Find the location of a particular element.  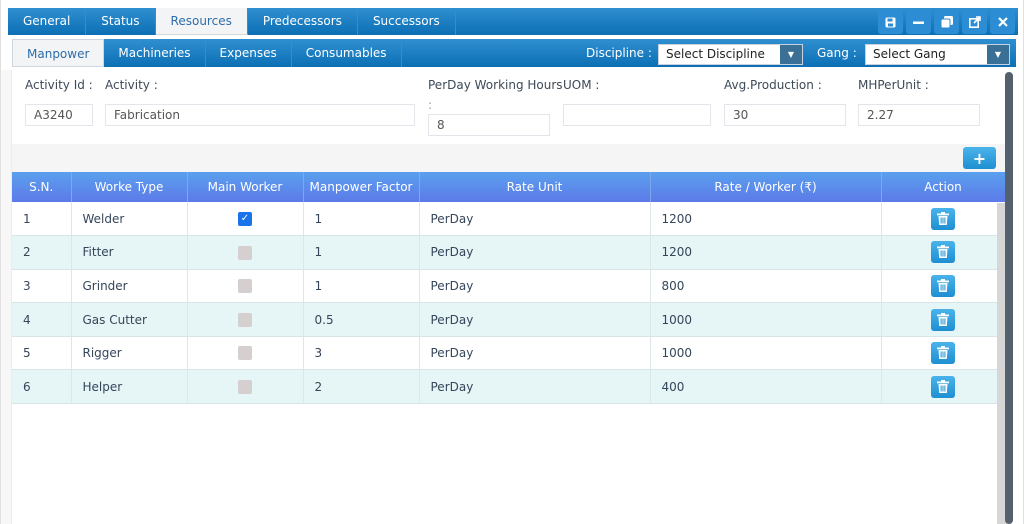

close-icon is located at coordinates (1002, 22).